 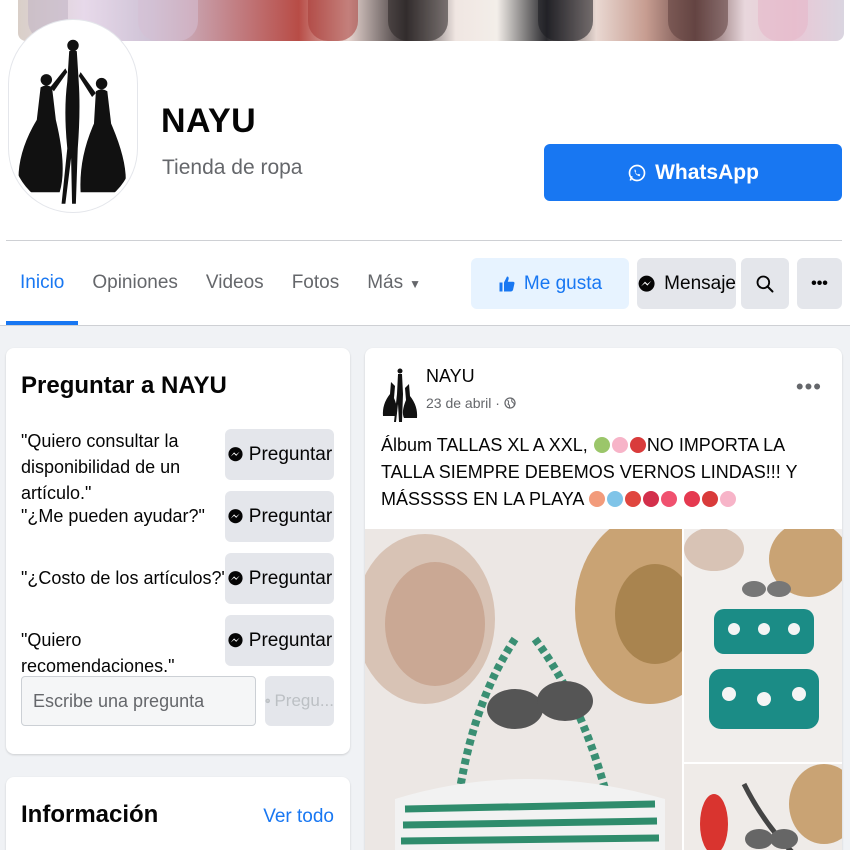 What do you see at coordinates (385, 282) in the screenshot?
I see `tab-label: Más` at bounding box center [385, 282].